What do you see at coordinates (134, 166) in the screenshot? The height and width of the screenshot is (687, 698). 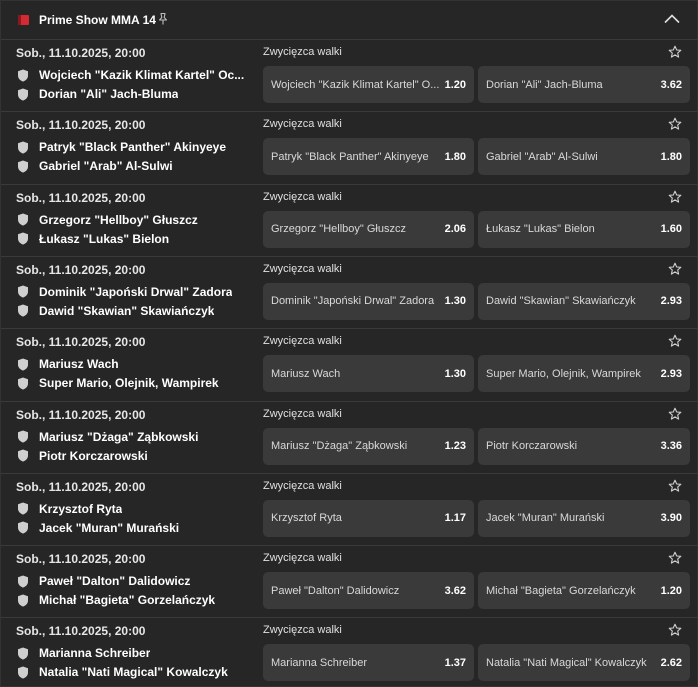 I see `away-team: Gabriel "Arab" Al-Sulwi` at bounding box center [134, 166].